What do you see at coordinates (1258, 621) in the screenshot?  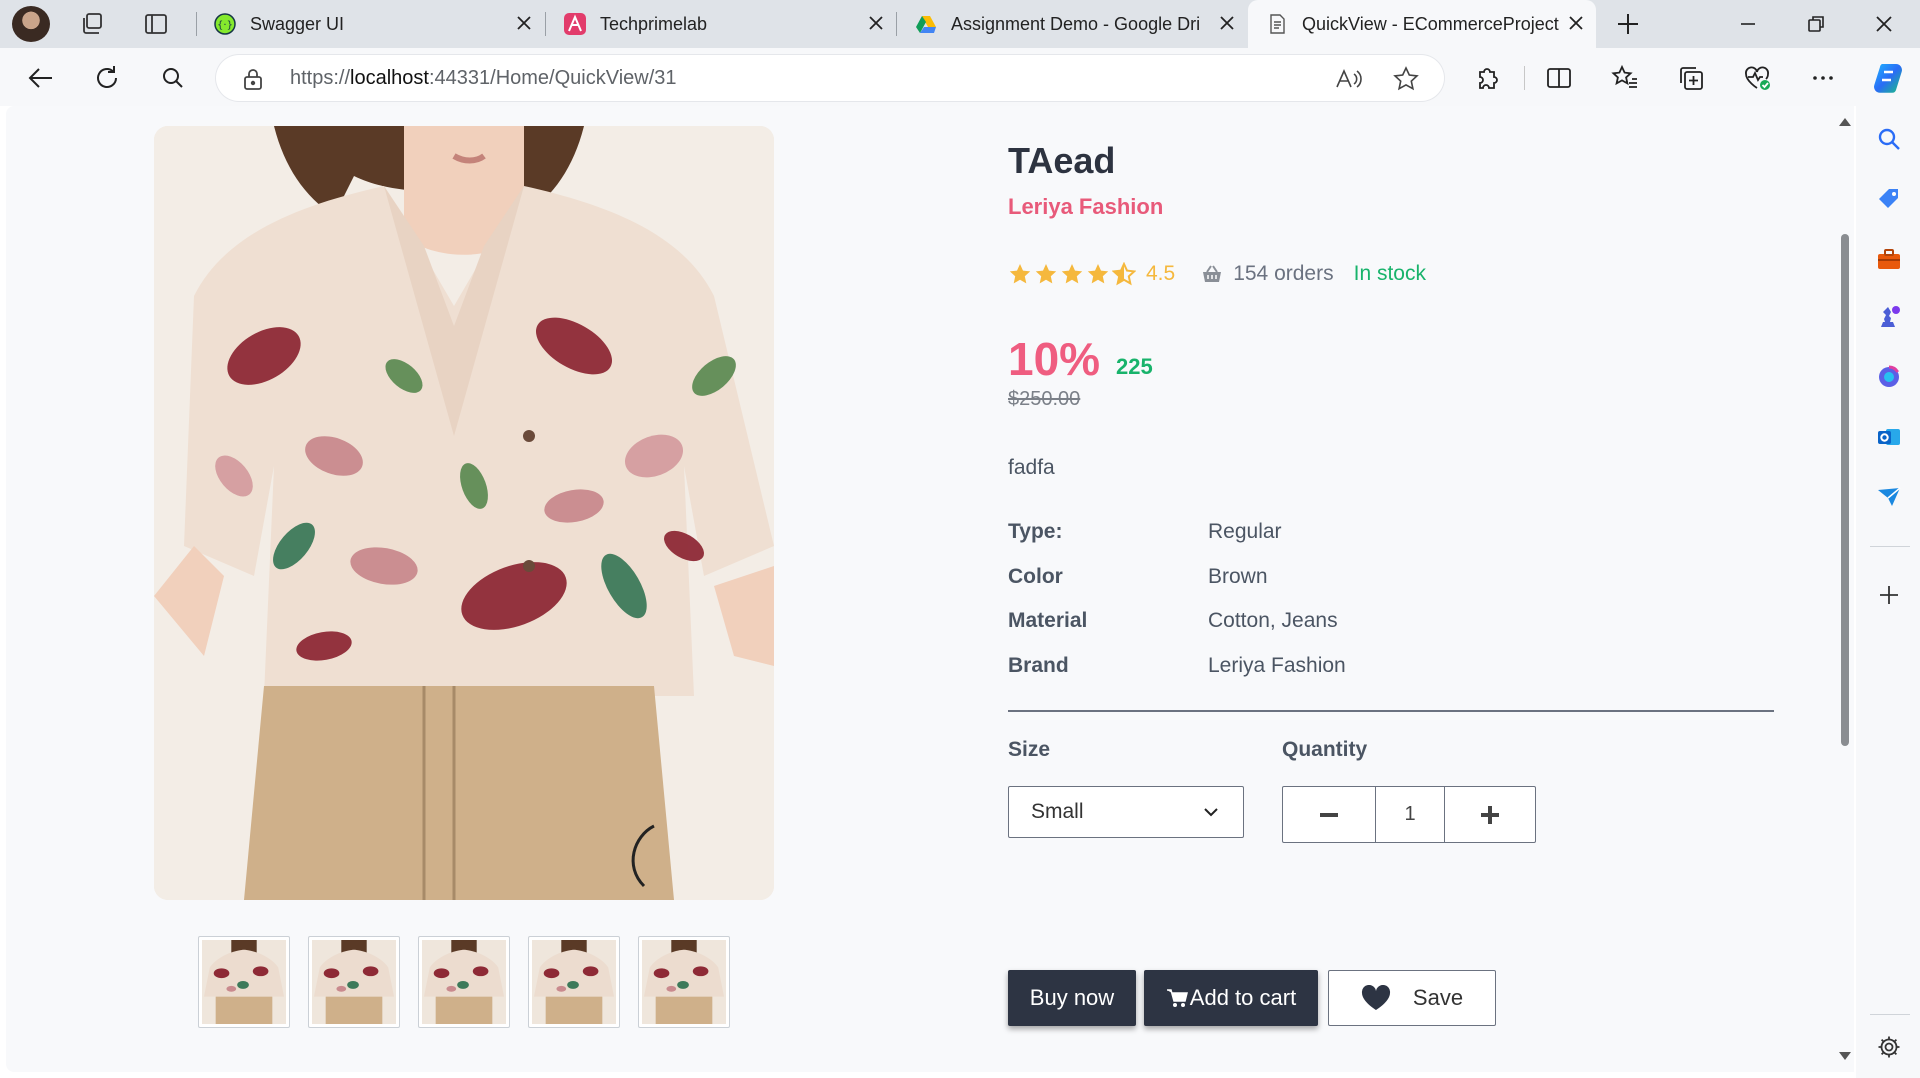 I see `spec-row: Material Cotton, Jeans` at bounding box center [1258, 621].